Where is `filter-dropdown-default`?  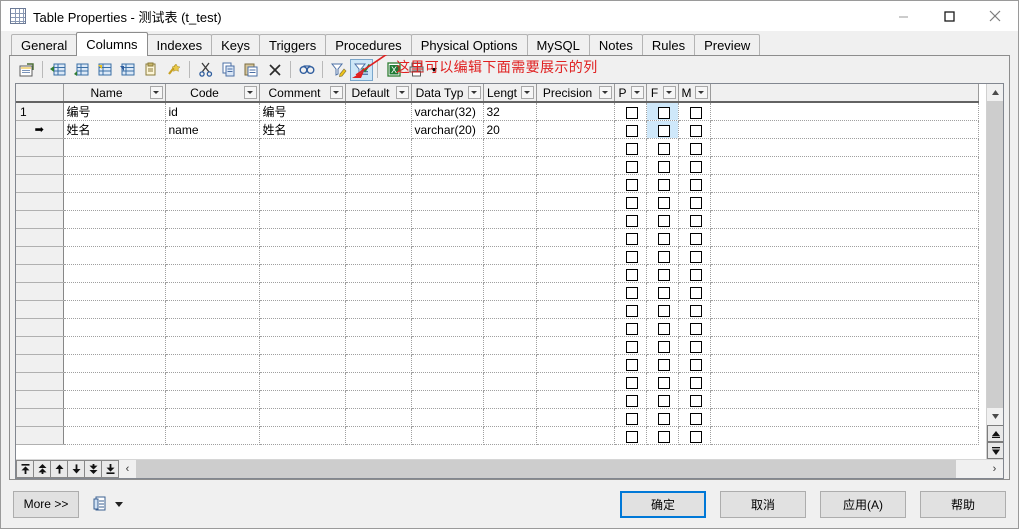 filter-dropdown-default is located at coordinates (402, 92).